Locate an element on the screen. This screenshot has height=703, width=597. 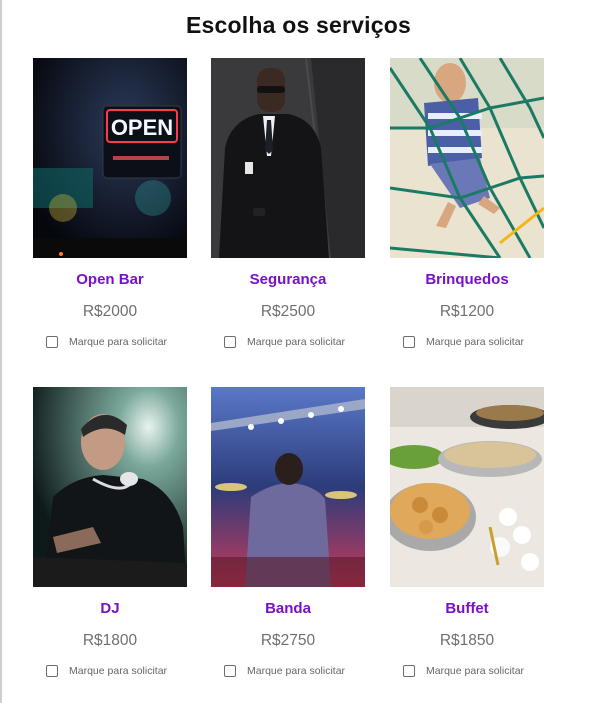
service-card-seguranca: Segurança R$2500 Marque para solicitar is located at coordinates (291, 208).